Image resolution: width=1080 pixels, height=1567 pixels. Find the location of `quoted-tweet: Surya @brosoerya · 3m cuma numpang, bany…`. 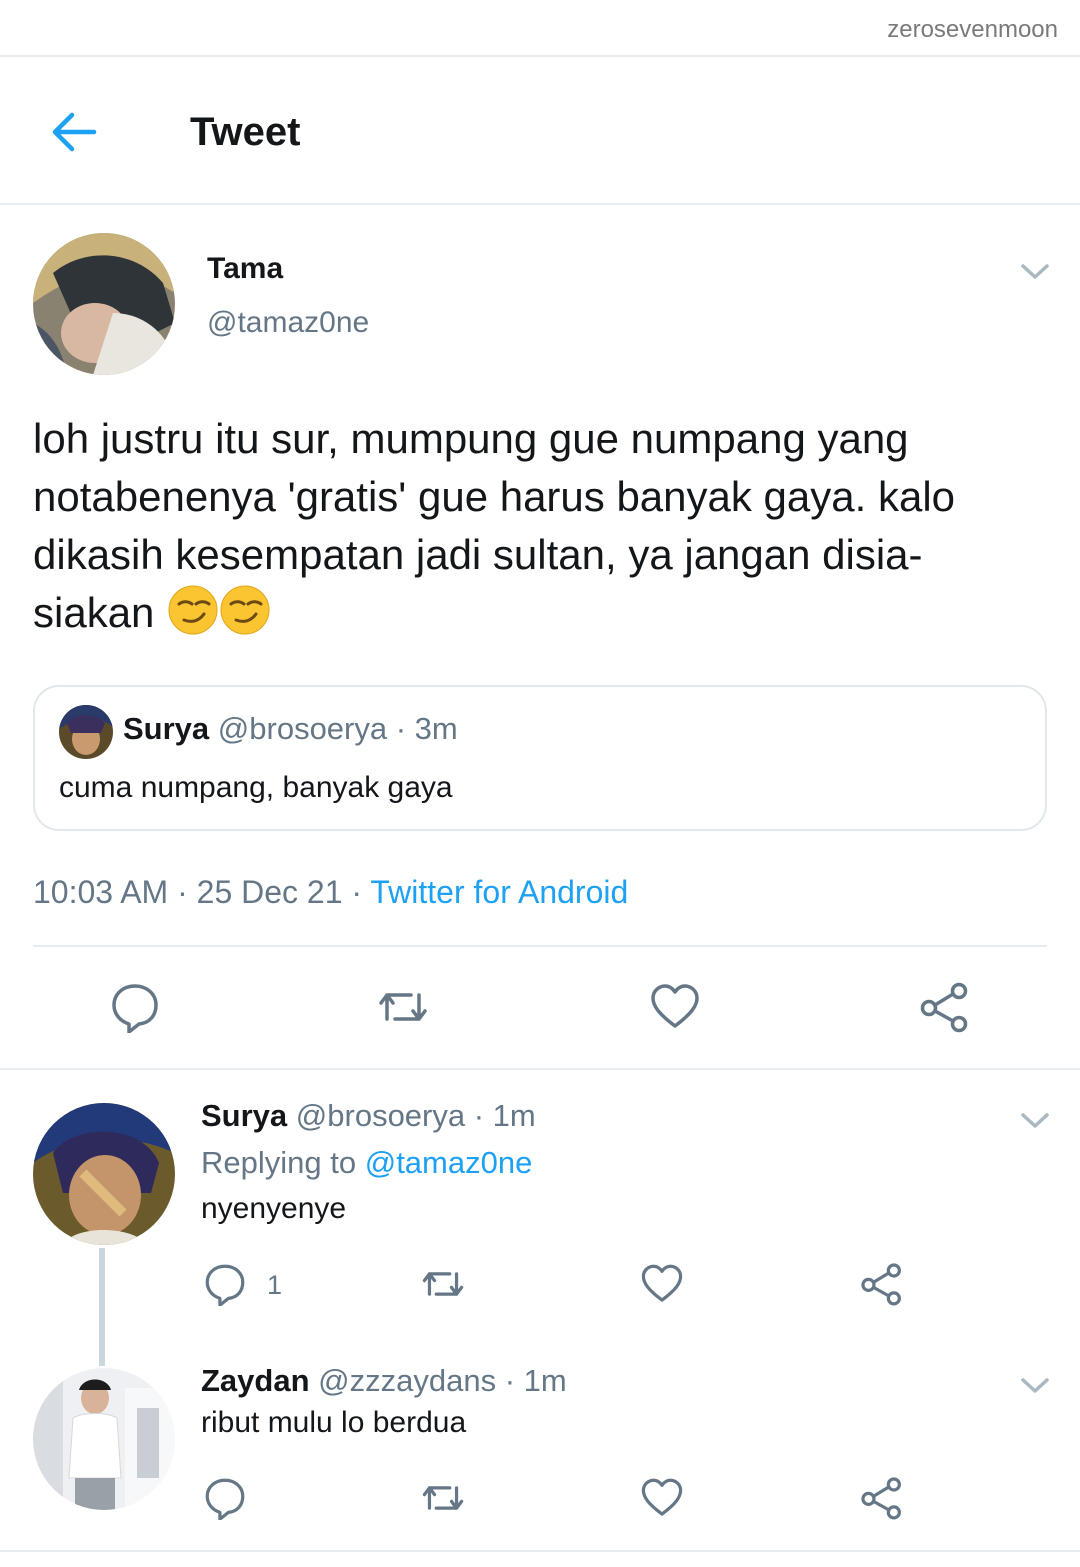

quoted-tweet: Surya @brosoerya · 3m cuma numpang, bany… is located at coordinates (540, 758).